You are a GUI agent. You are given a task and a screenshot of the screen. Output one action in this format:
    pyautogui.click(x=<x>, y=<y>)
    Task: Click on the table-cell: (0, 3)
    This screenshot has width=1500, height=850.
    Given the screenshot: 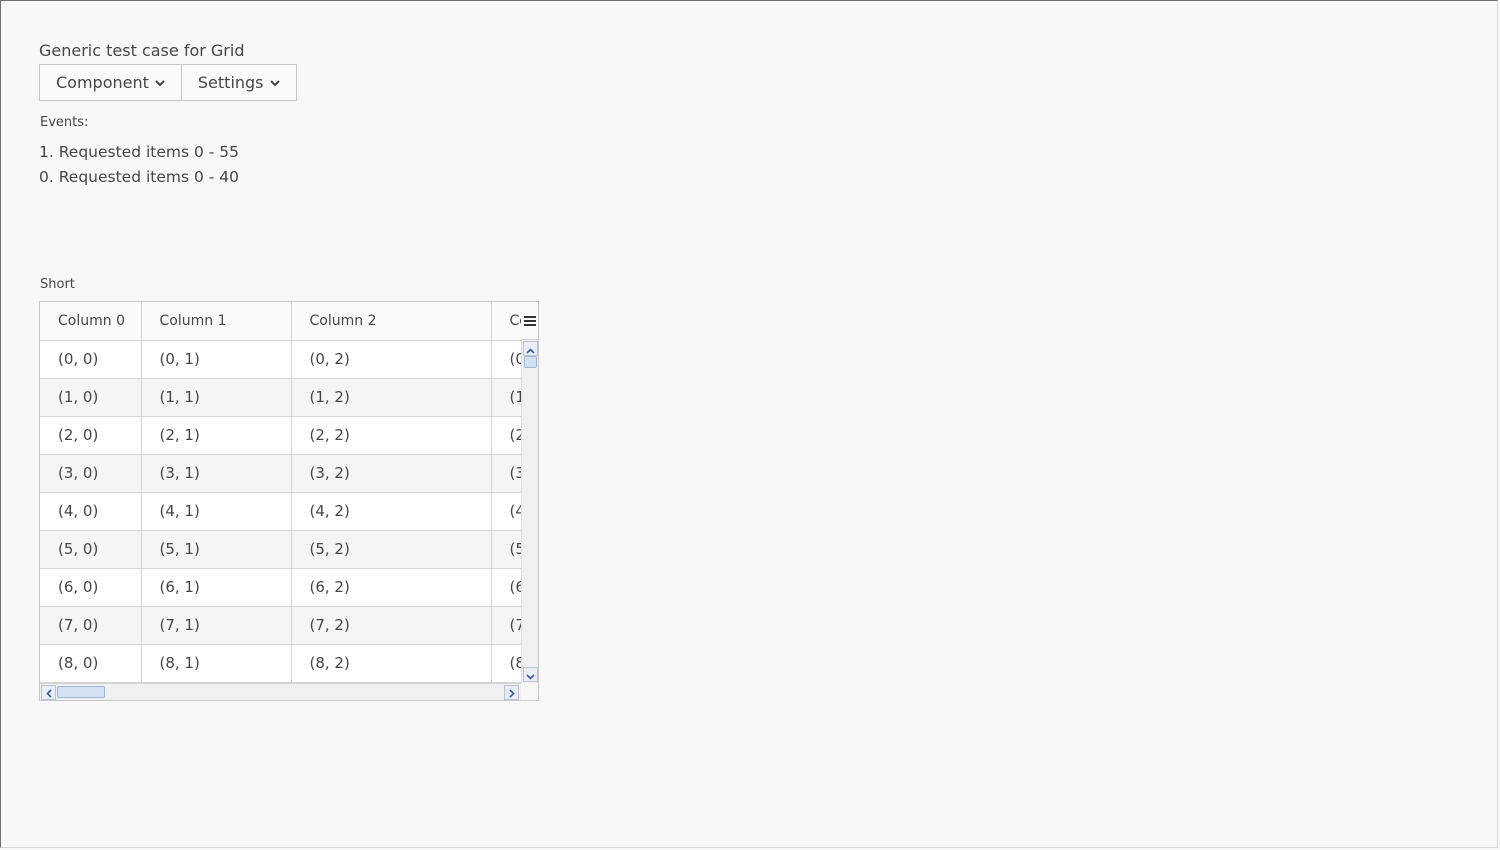 What is the action you would take?
    pyautogui.click(x=506, y=359)
    